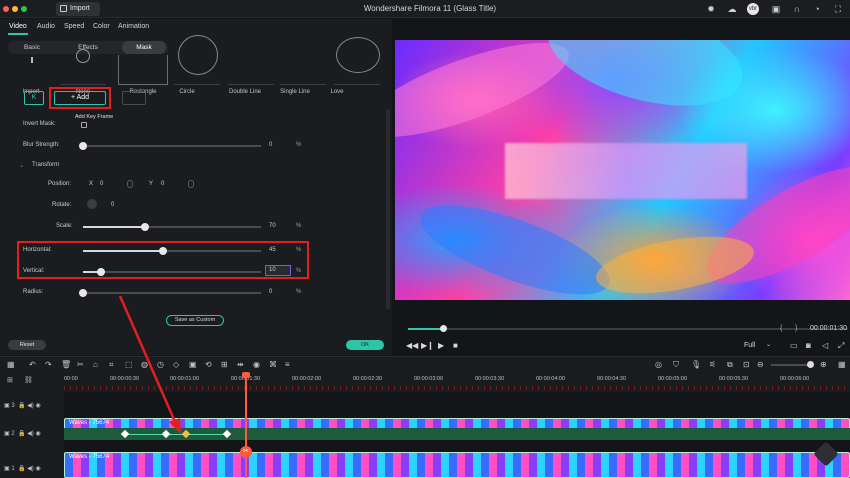  I want to click on volume-icon: ◁, so click(825, 345).